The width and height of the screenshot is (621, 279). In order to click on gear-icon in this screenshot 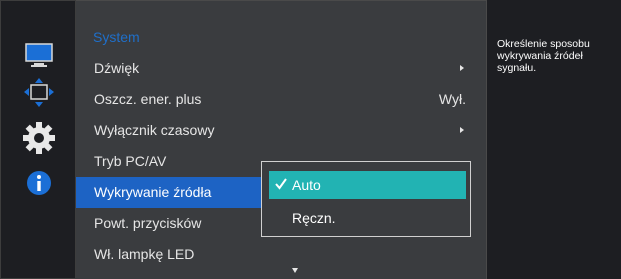, I will do `click(39, 138)`.